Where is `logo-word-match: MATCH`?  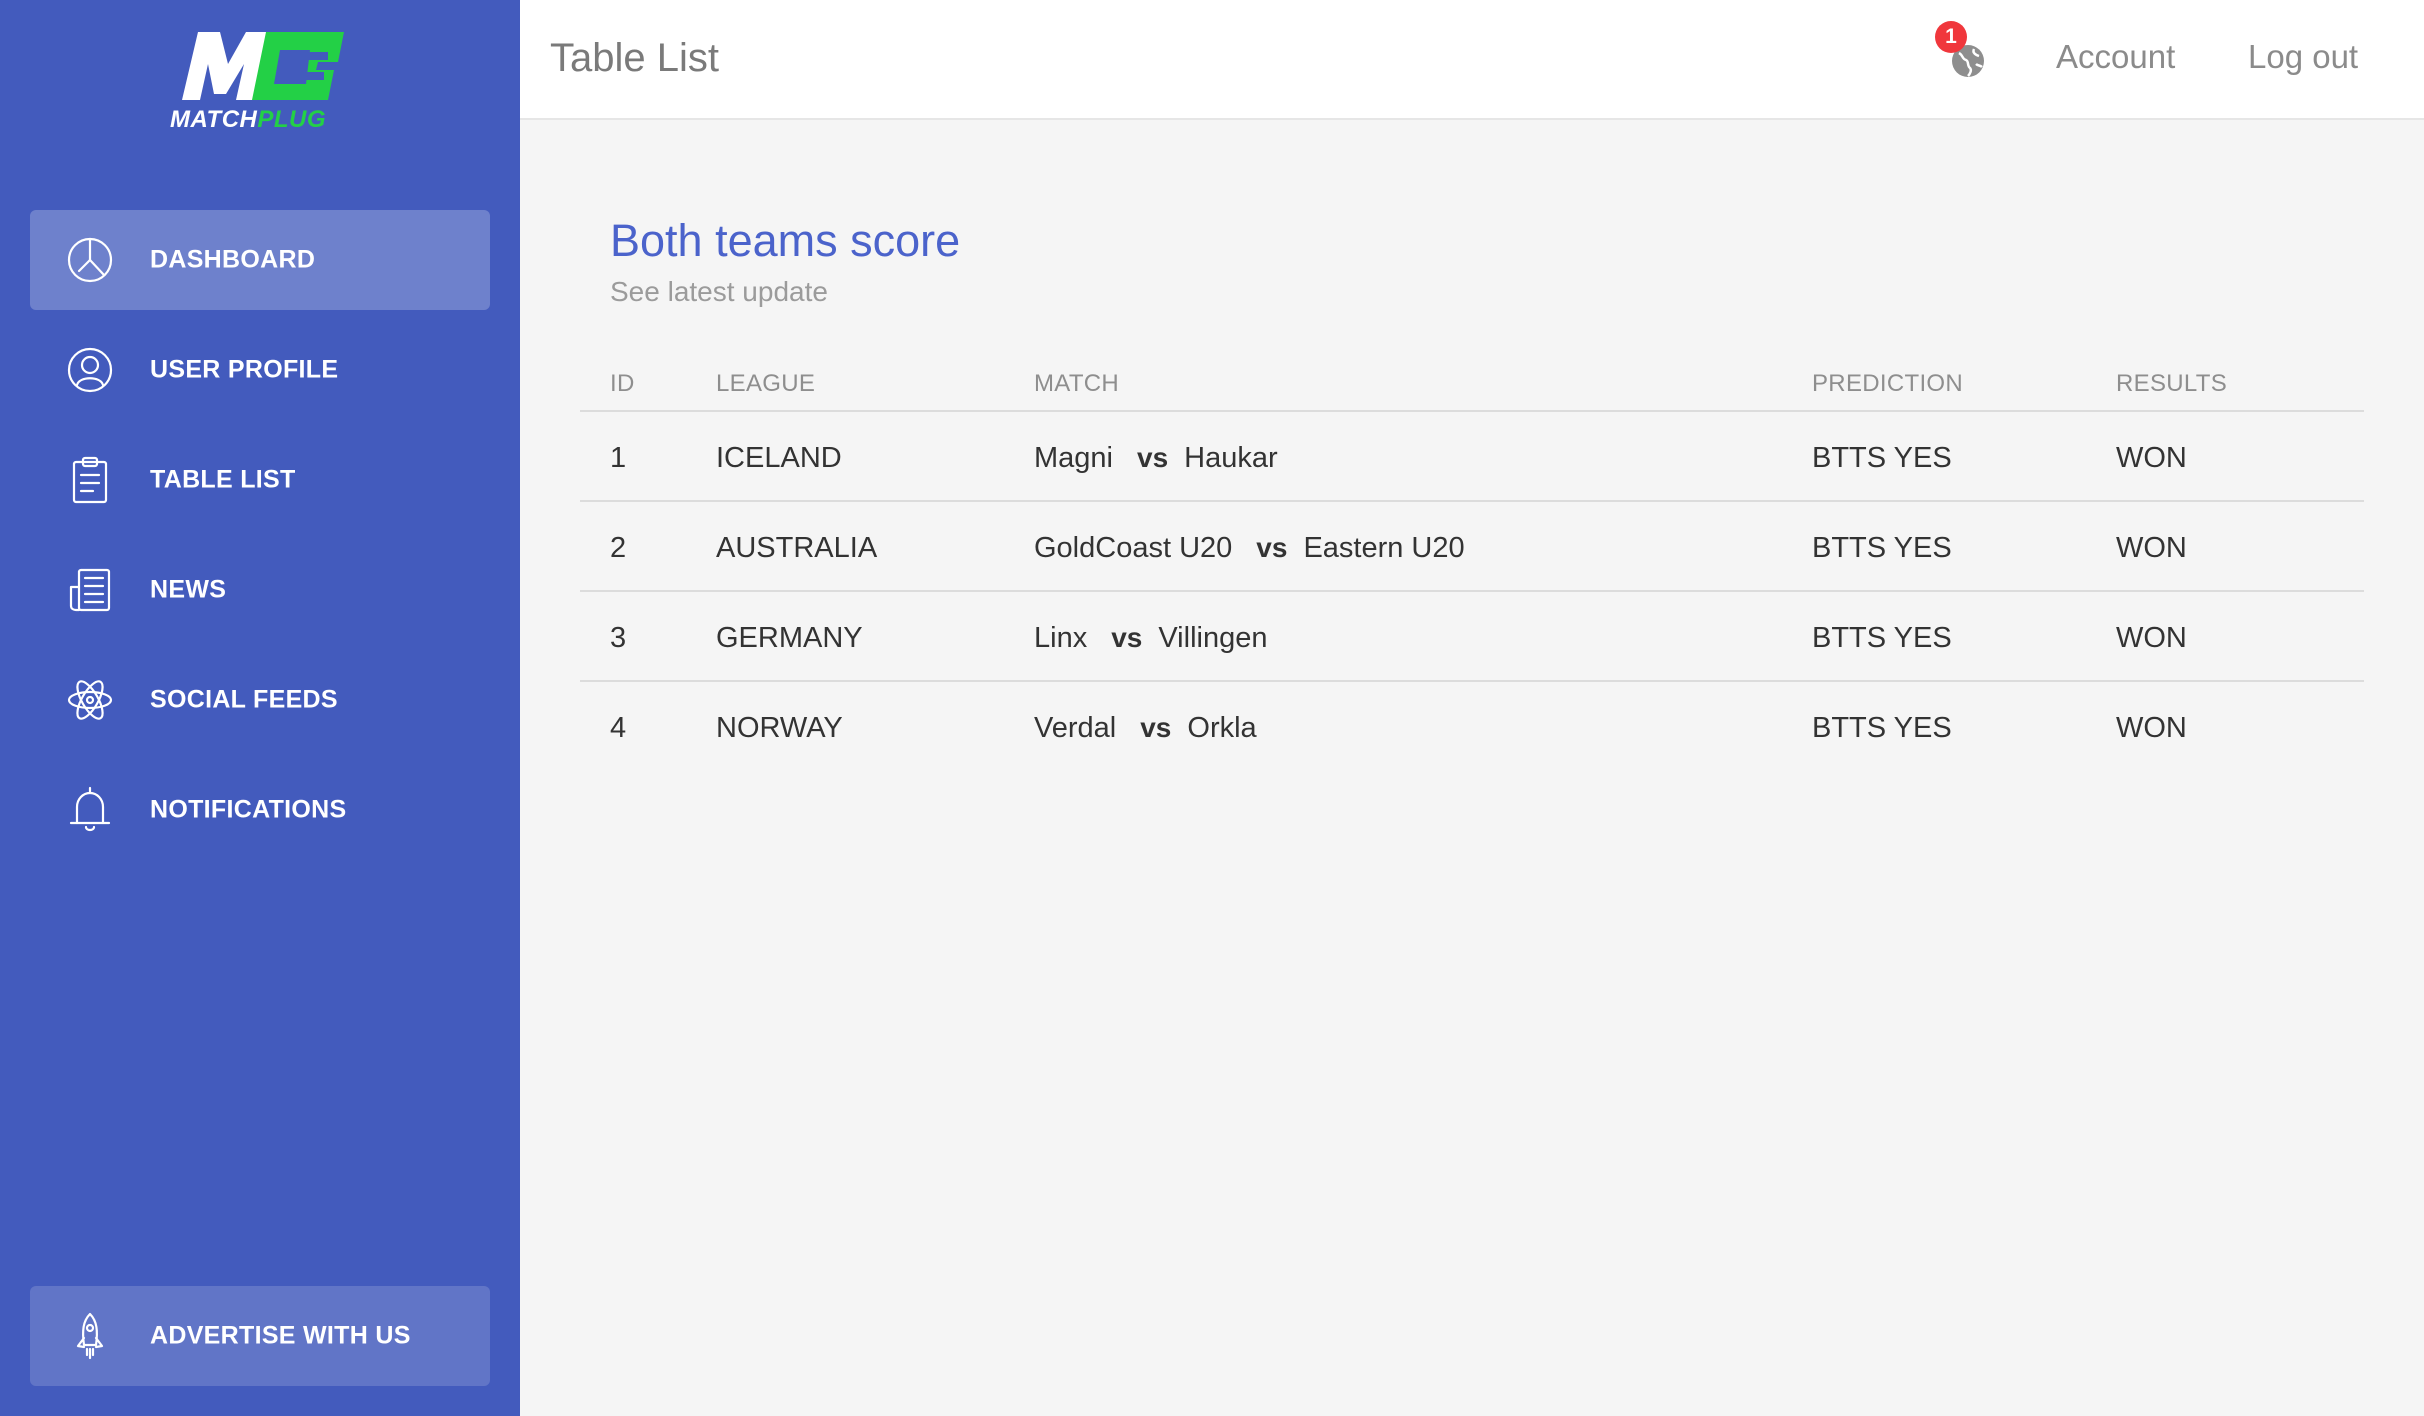 logo-word-match: MATCH is located at coordinates (214, 119).